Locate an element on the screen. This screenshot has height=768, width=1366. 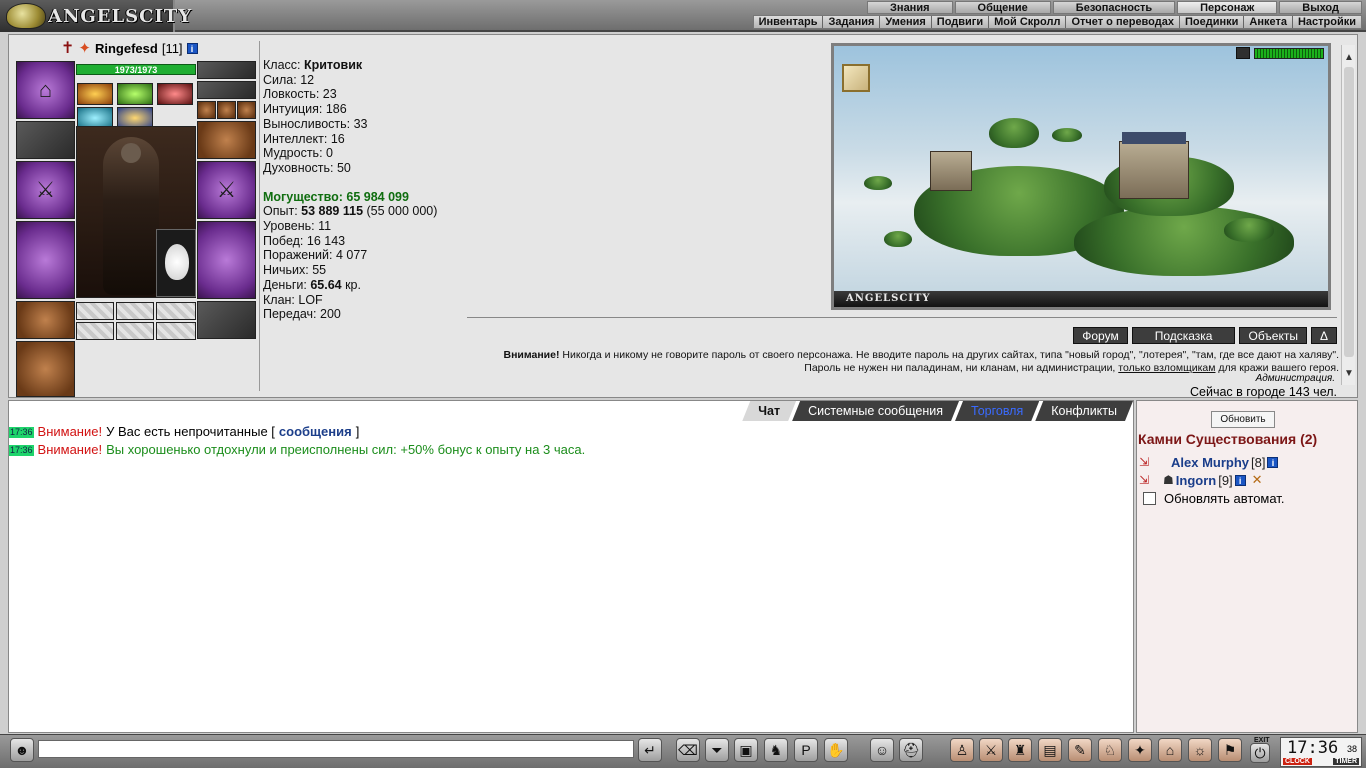
sword-icon: ⚔ is located at coordinates (991, 750).